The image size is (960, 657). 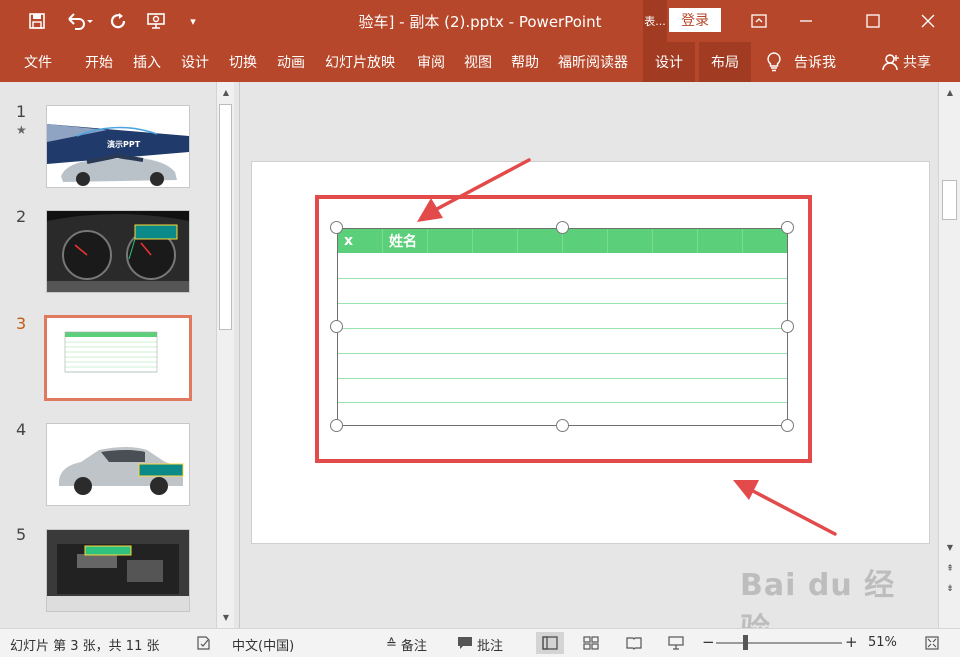 I want to click on notes-icon: ≙, so click(x=391, y=644).